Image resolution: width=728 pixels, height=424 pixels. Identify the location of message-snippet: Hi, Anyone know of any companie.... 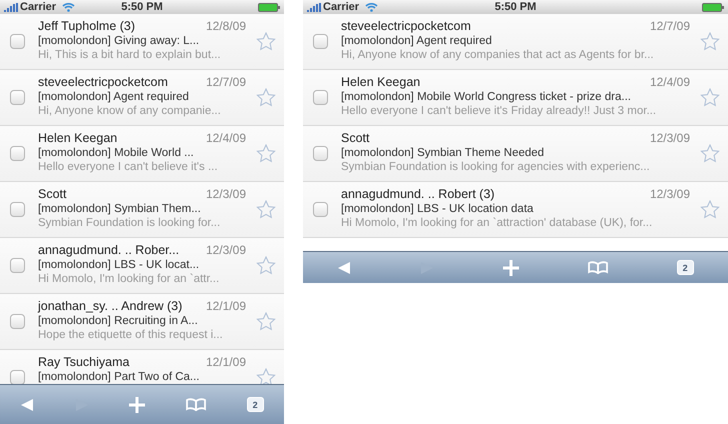
(130, 111).